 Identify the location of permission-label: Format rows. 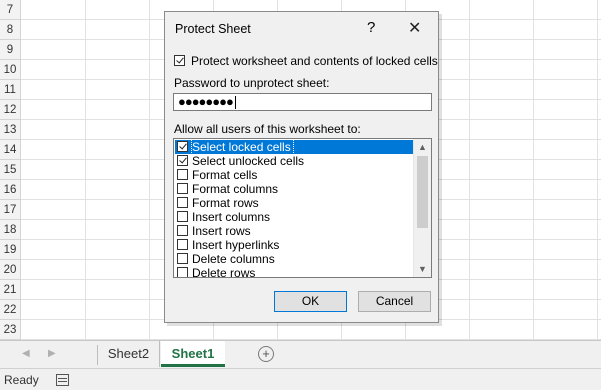
(225, 203).